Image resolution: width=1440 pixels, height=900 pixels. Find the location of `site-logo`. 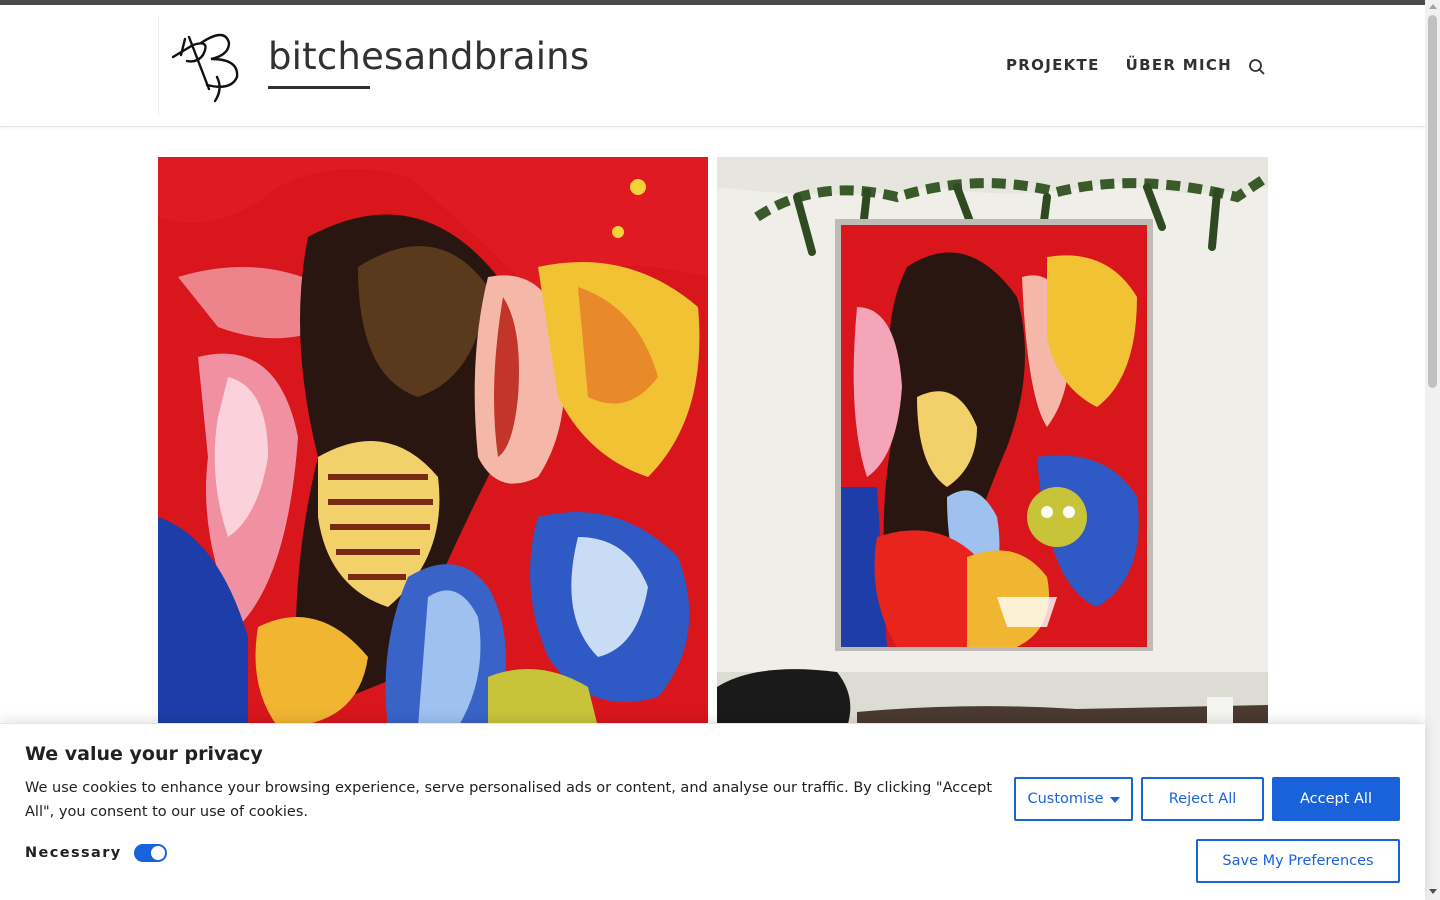

site-logo is located at coordinates (207, 66).